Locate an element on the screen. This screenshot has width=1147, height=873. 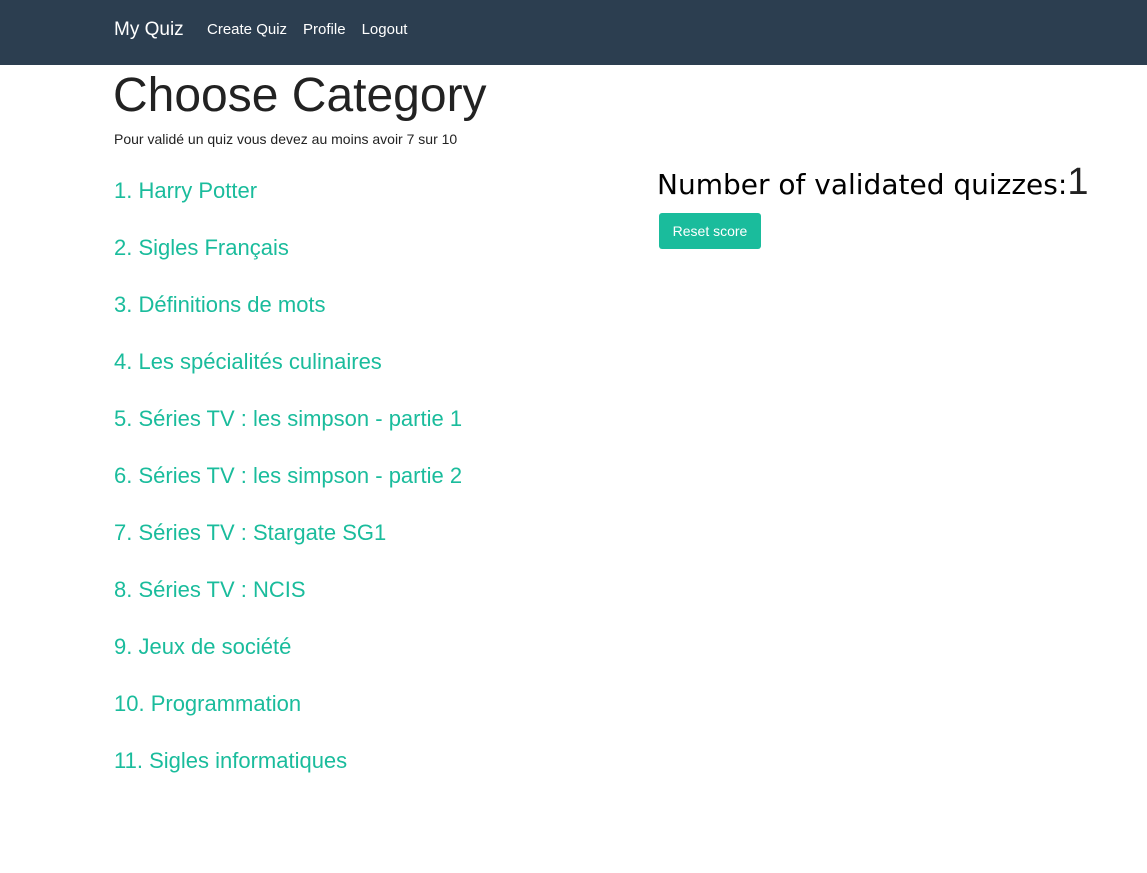
page-title: Choose Category is located at coordinates (300, 95).